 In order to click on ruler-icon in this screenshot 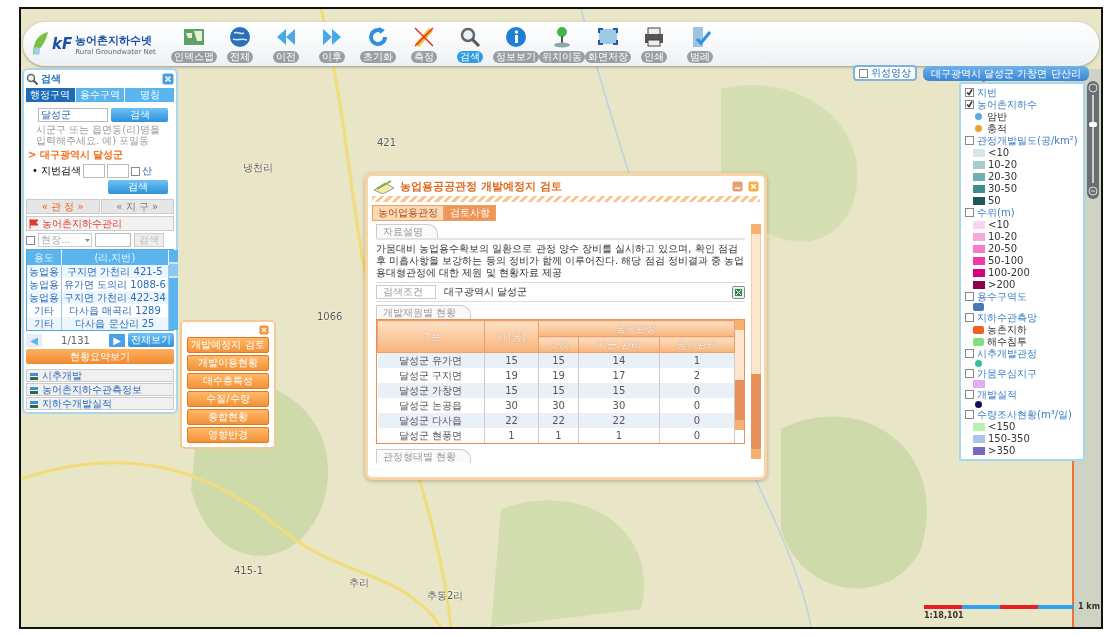, I will do `click(424, 37)`.